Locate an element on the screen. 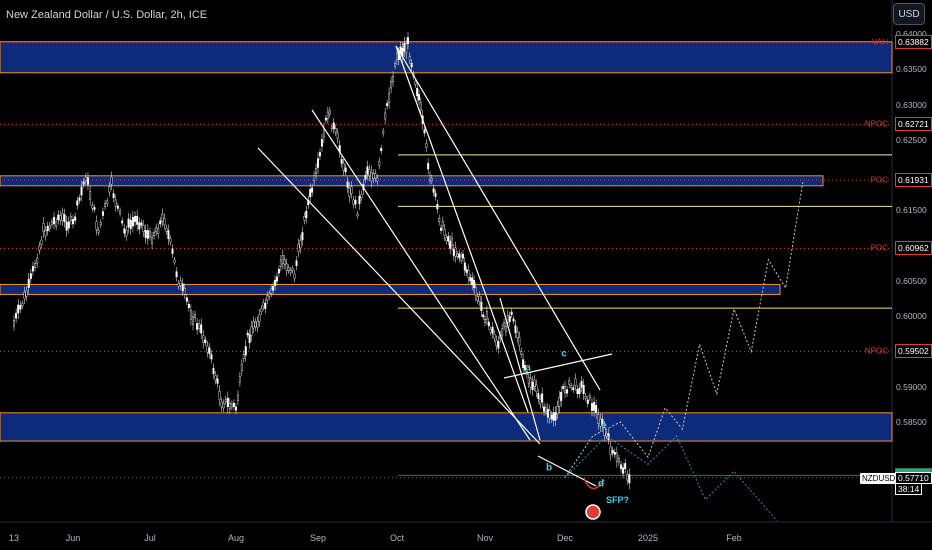 The width and height of the screenshot is (932, 550). y-tick-label: 0.61500 is located at coordinates (911, 210).